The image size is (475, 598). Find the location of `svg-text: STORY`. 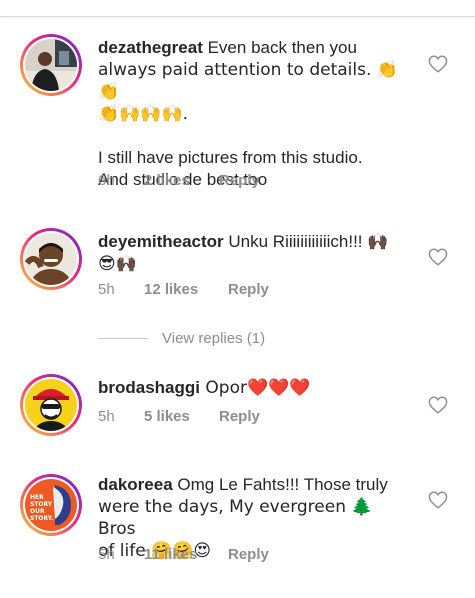

svg-text: STORY is located at coordinates (41, 504).